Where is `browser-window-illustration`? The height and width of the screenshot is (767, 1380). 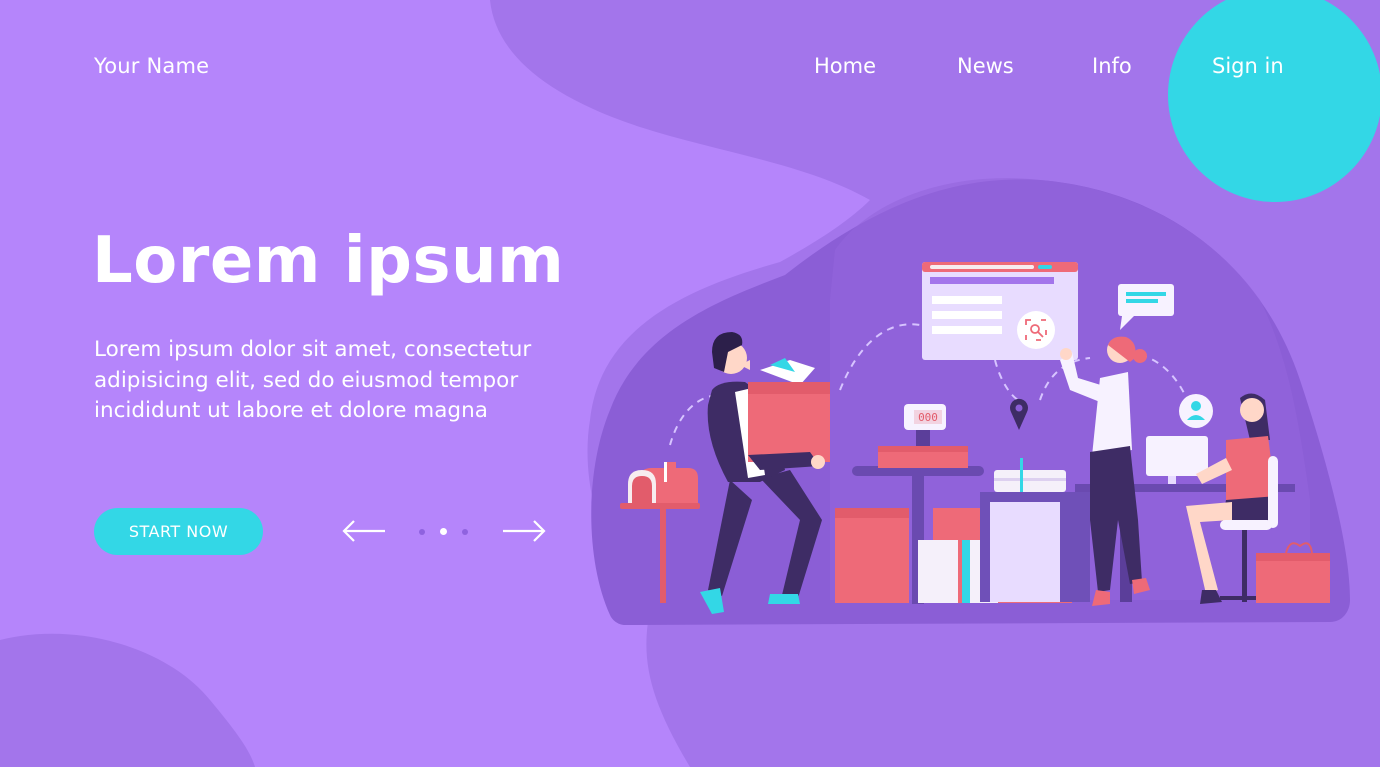
browser-window-illustration is located at coordinates (1000, 311).